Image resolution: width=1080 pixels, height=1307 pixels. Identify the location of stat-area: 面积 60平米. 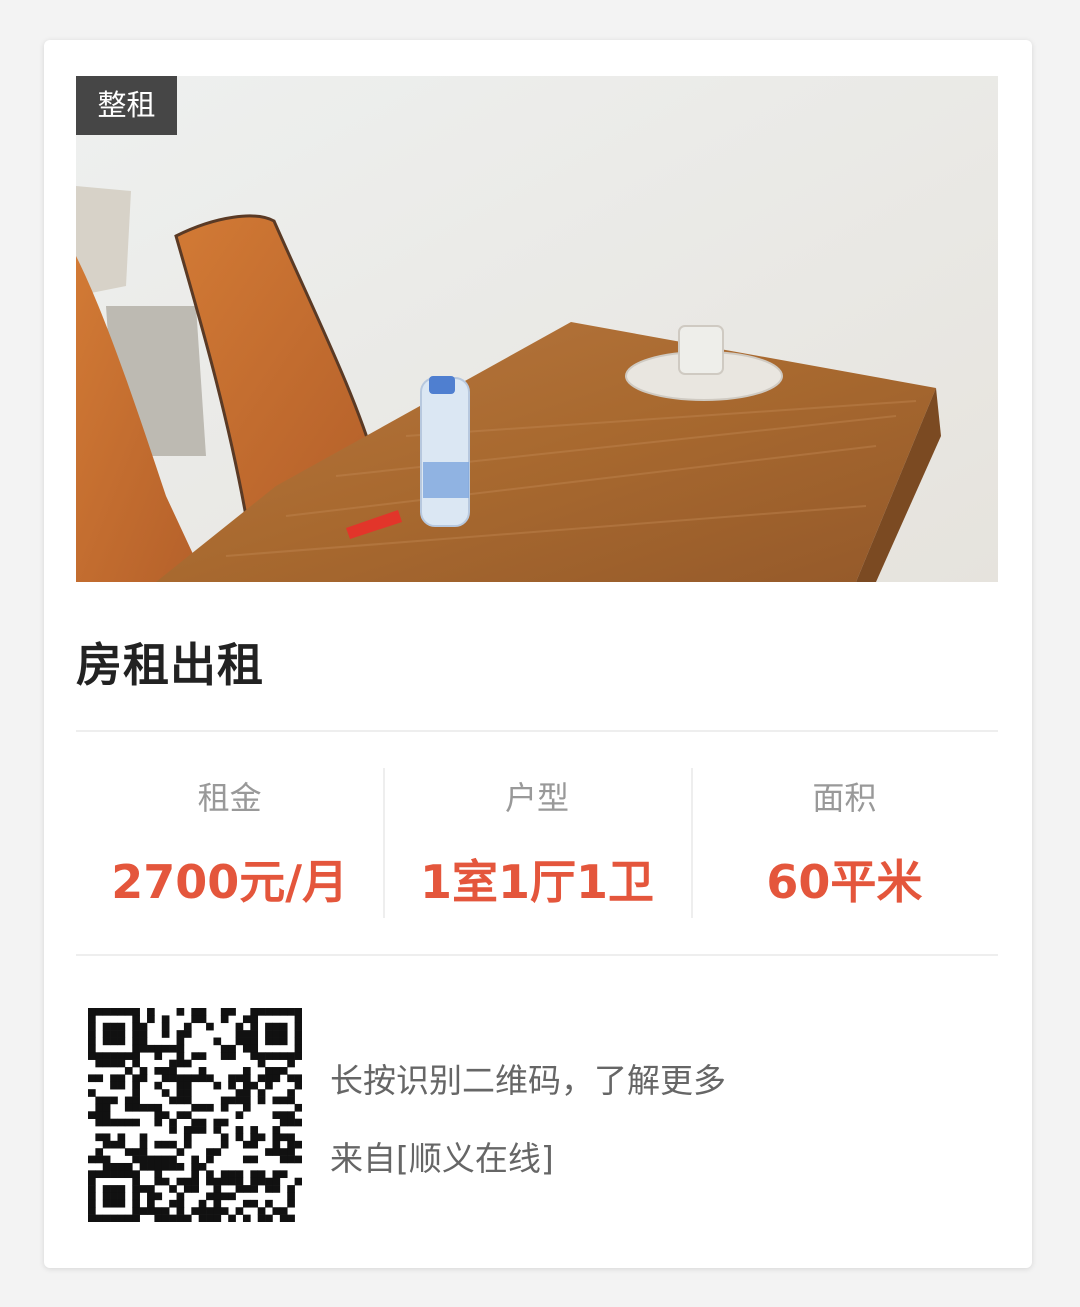
(844, 843).